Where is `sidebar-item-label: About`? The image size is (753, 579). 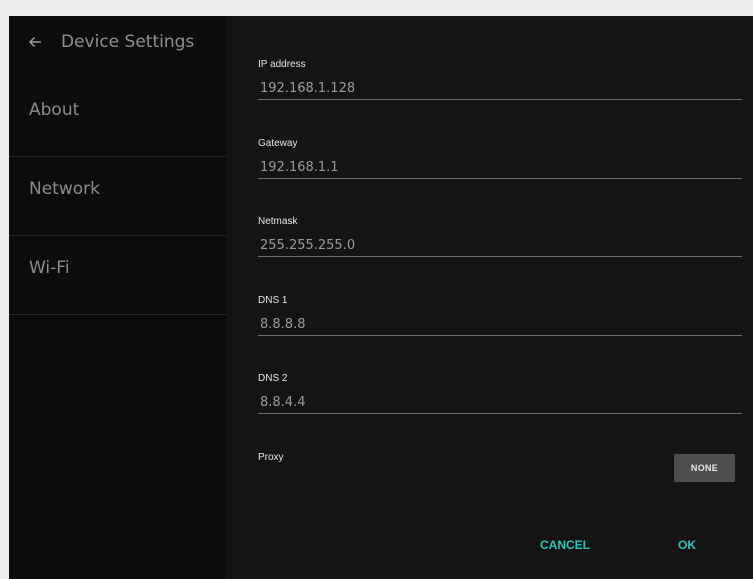 sidebar-item-label: About is located at coordinates (54, 110).